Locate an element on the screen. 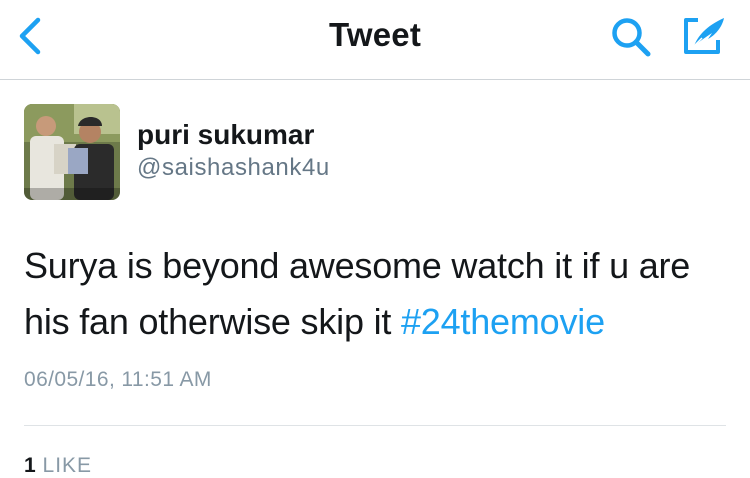 The image size is (750, 478). compose-tweet-icon is located at coordinates (704, 36).